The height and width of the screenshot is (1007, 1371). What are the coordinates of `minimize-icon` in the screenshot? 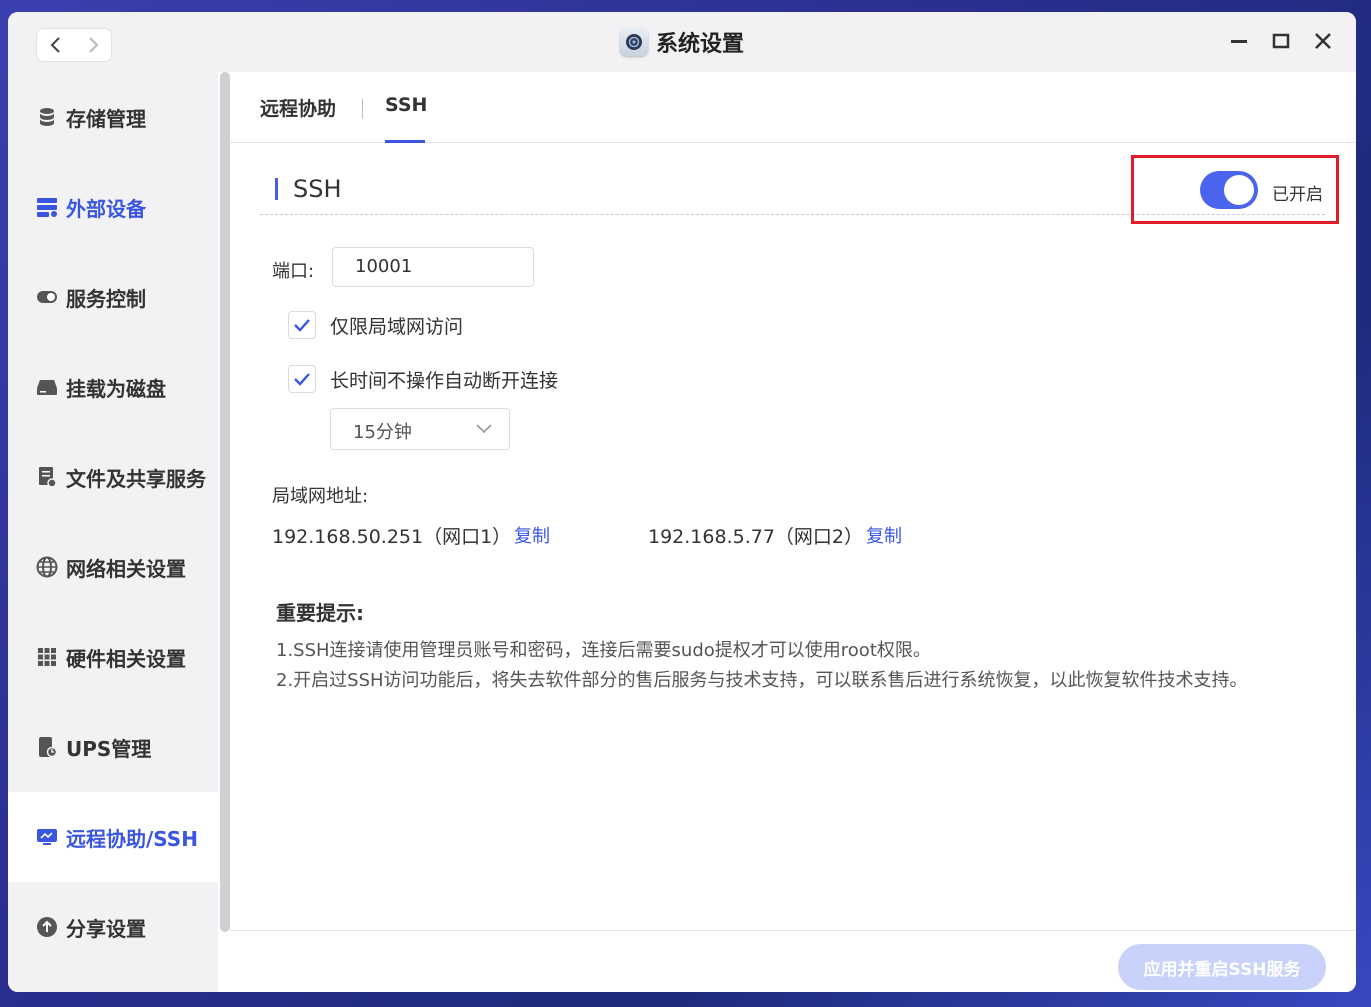 It's located at (1239, 41).